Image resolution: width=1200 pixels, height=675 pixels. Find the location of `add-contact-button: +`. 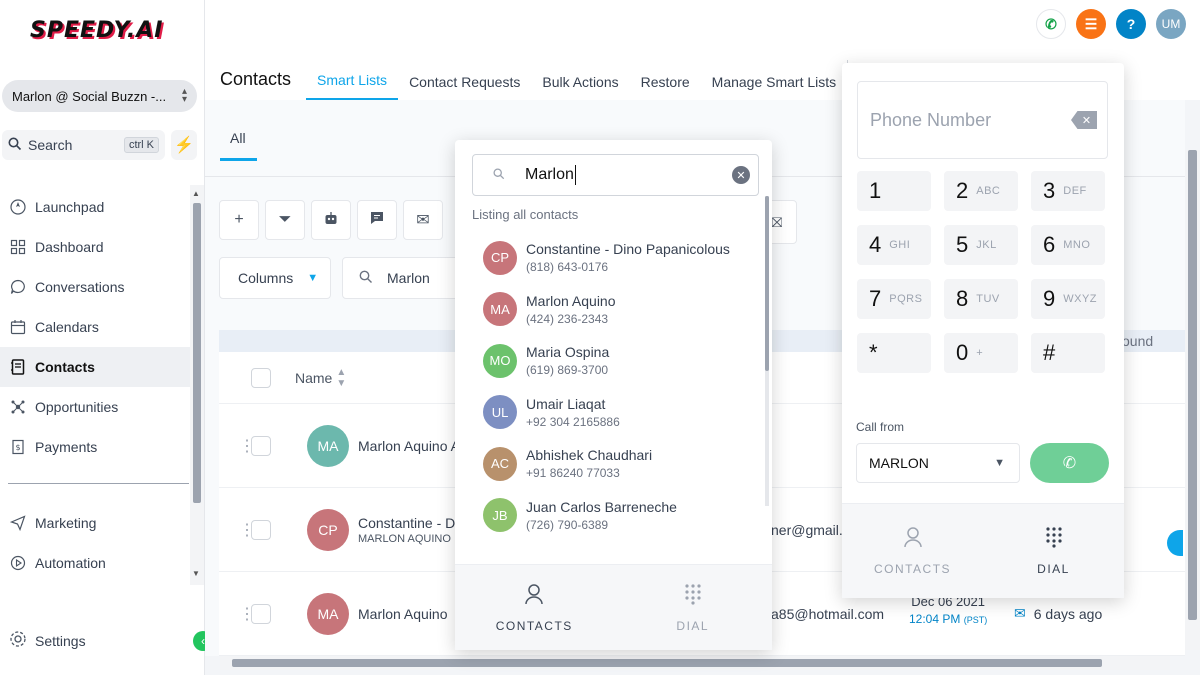

add-contact-button: + is located at coordinates (239, 220).